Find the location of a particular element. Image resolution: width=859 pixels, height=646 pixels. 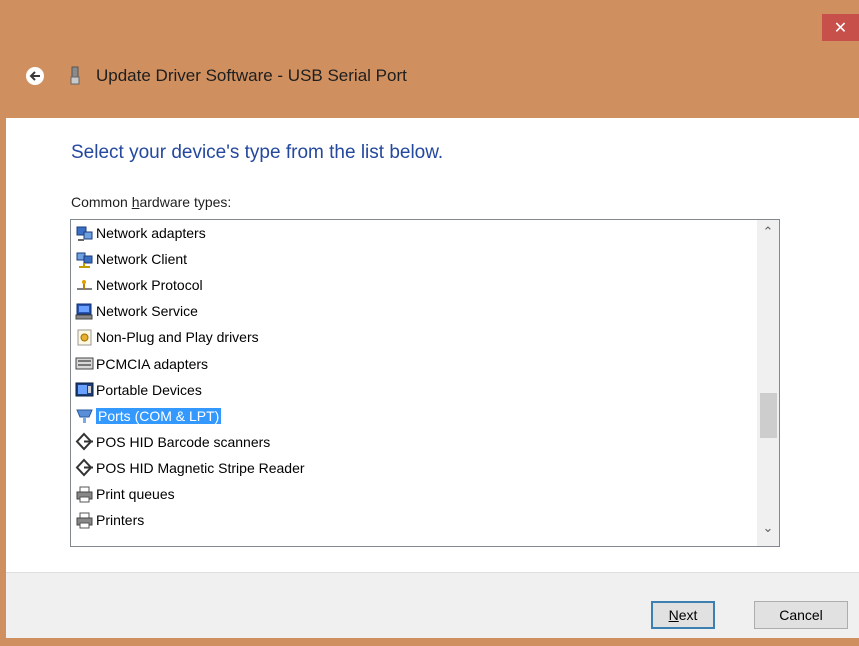

list-item: POS HID Barcode scanners is located at coordinates (172, 442).